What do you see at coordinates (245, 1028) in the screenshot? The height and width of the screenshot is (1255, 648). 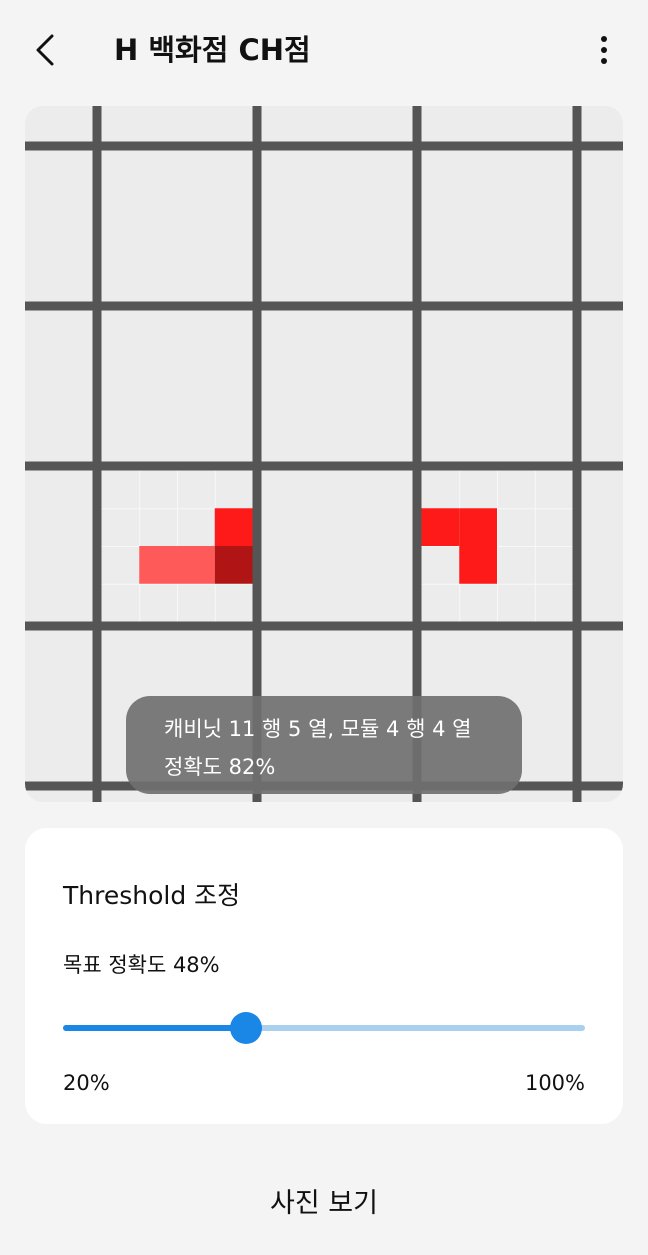 I see `slider-thumb` at bounding box center [245, 1028].